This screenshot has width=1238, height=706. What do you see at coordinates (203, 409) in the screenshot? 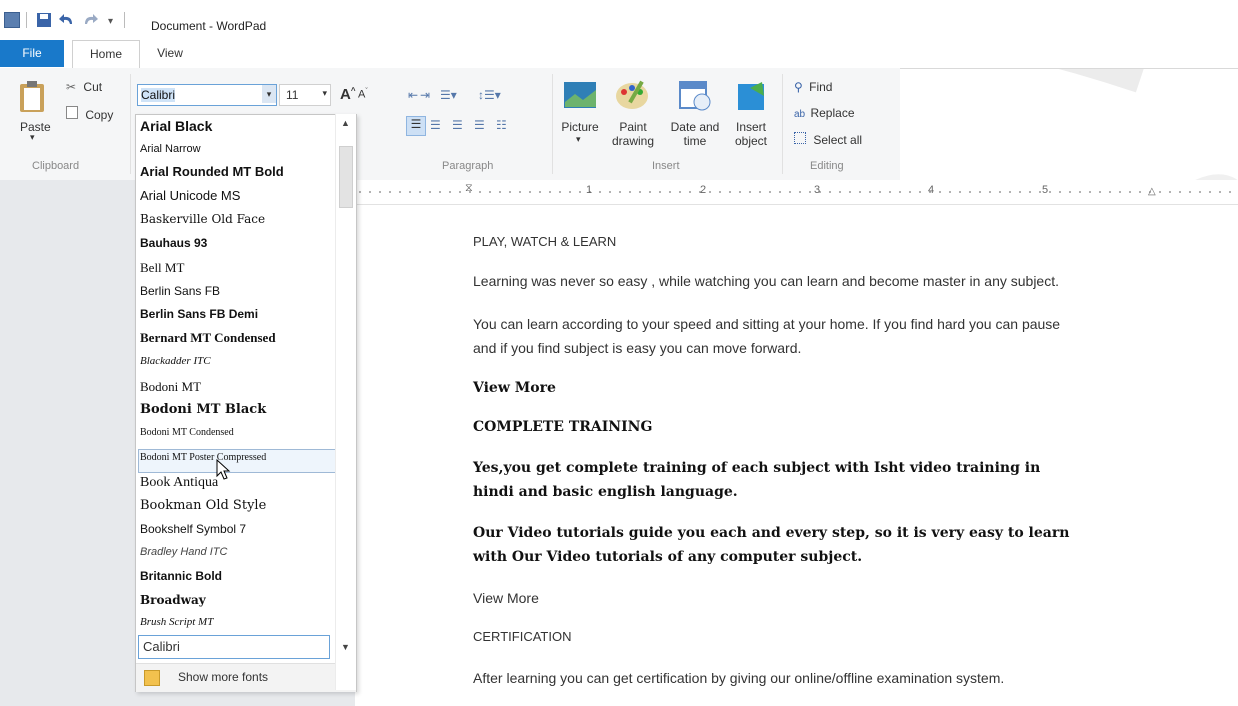
I see `font-item: Bodoni MT Black` at bounding box center [203, 409].